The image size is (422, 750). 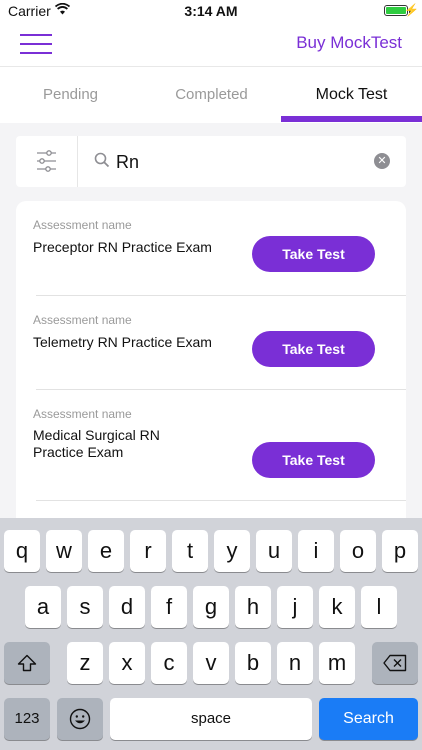 I want to click on numbers-key: 123, so click(x=27, y=719).